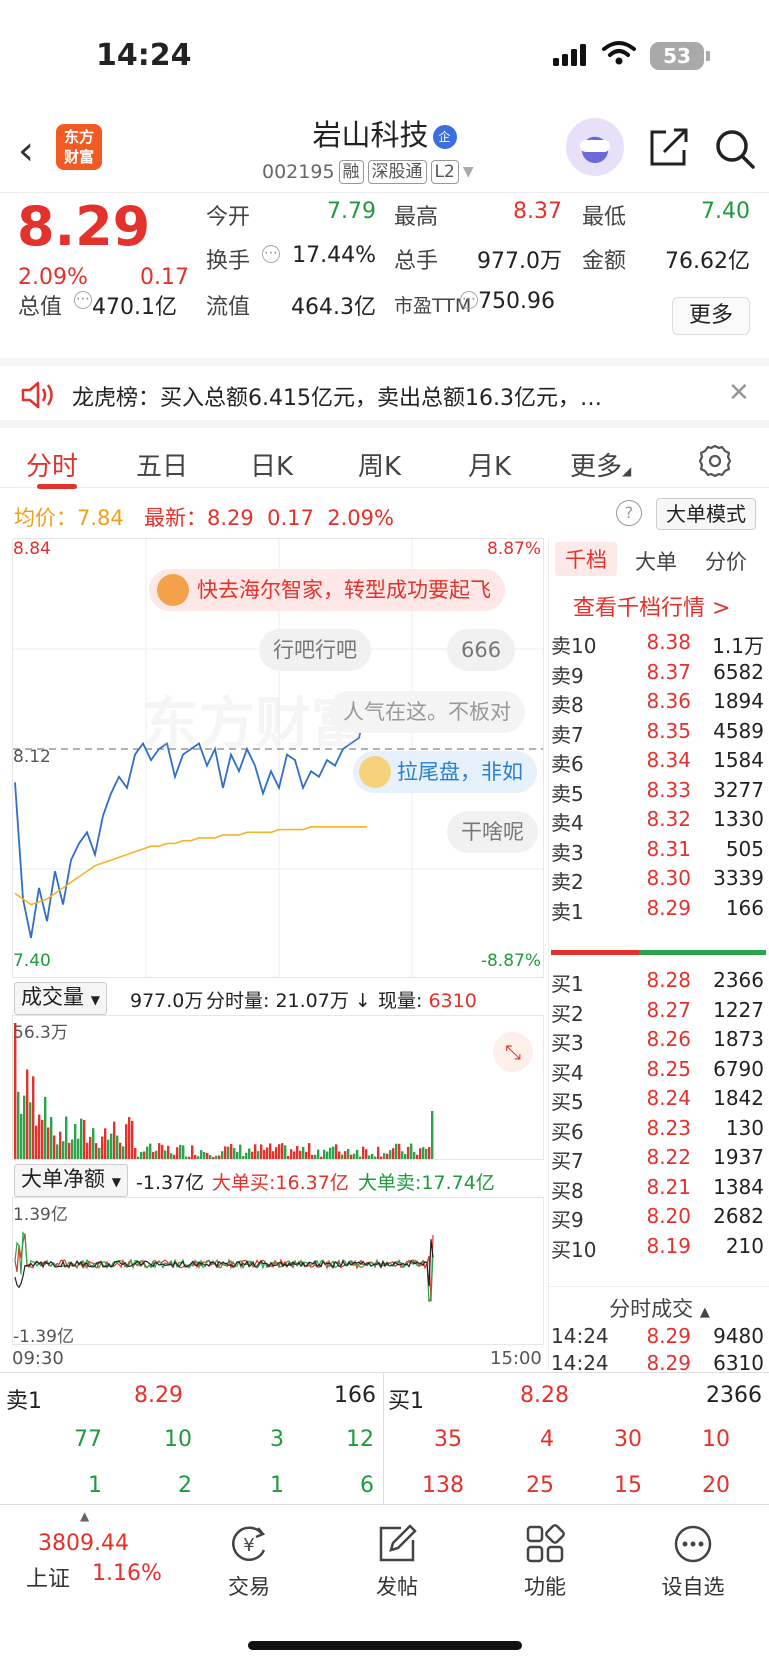  What do you see at coordinates (185, 1485) in the screenshot?
I see `queue-count: 2` at bounding box center [185, 1485].